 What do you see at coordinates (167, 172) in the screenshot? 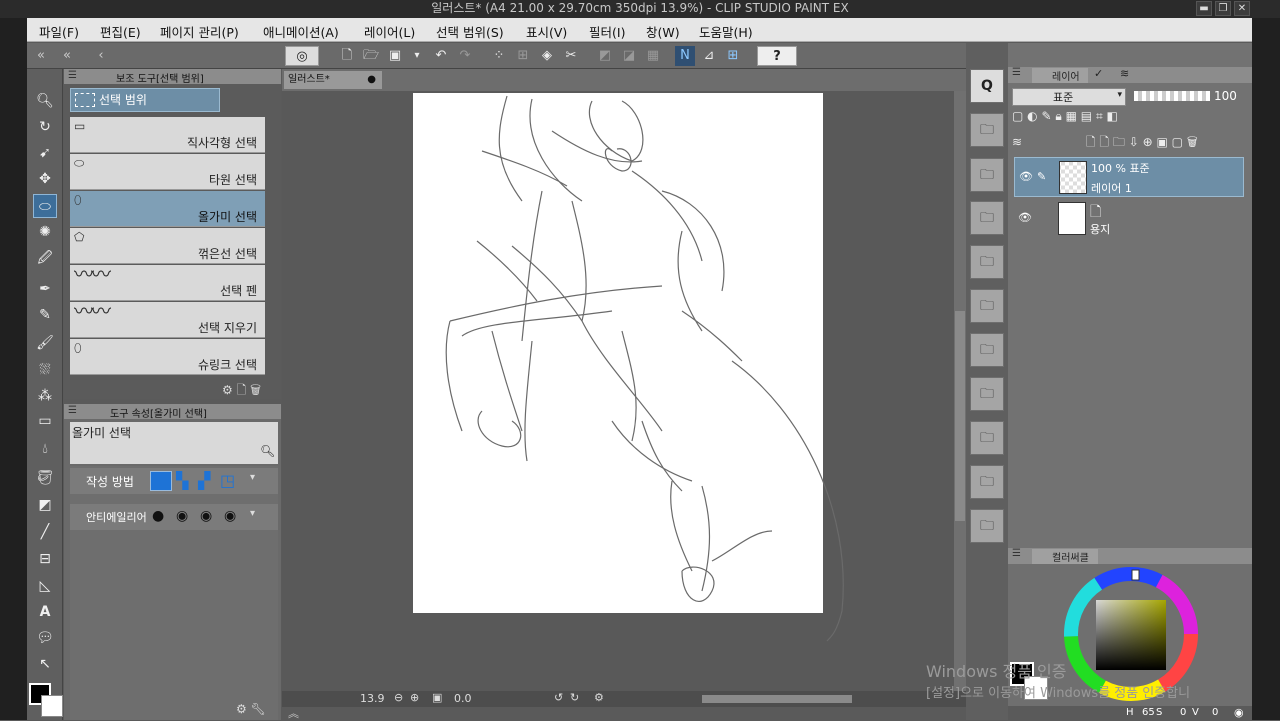
I see `subtool-item-ellipse: ⬭ 타원 선택` at bounding box center [167, 172].